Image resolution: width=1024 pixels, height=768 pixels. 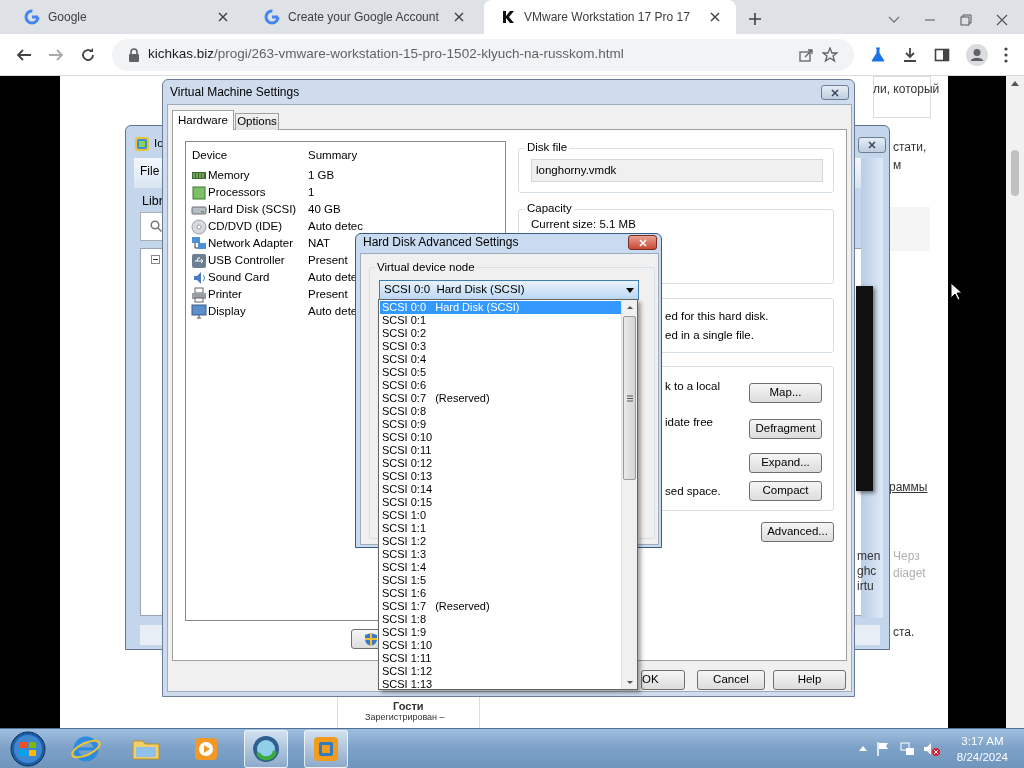 What do you see at coordinates (785, 429) in the screenshot?
I see `utility-button: Defragment` at bounding box center [785, 429].